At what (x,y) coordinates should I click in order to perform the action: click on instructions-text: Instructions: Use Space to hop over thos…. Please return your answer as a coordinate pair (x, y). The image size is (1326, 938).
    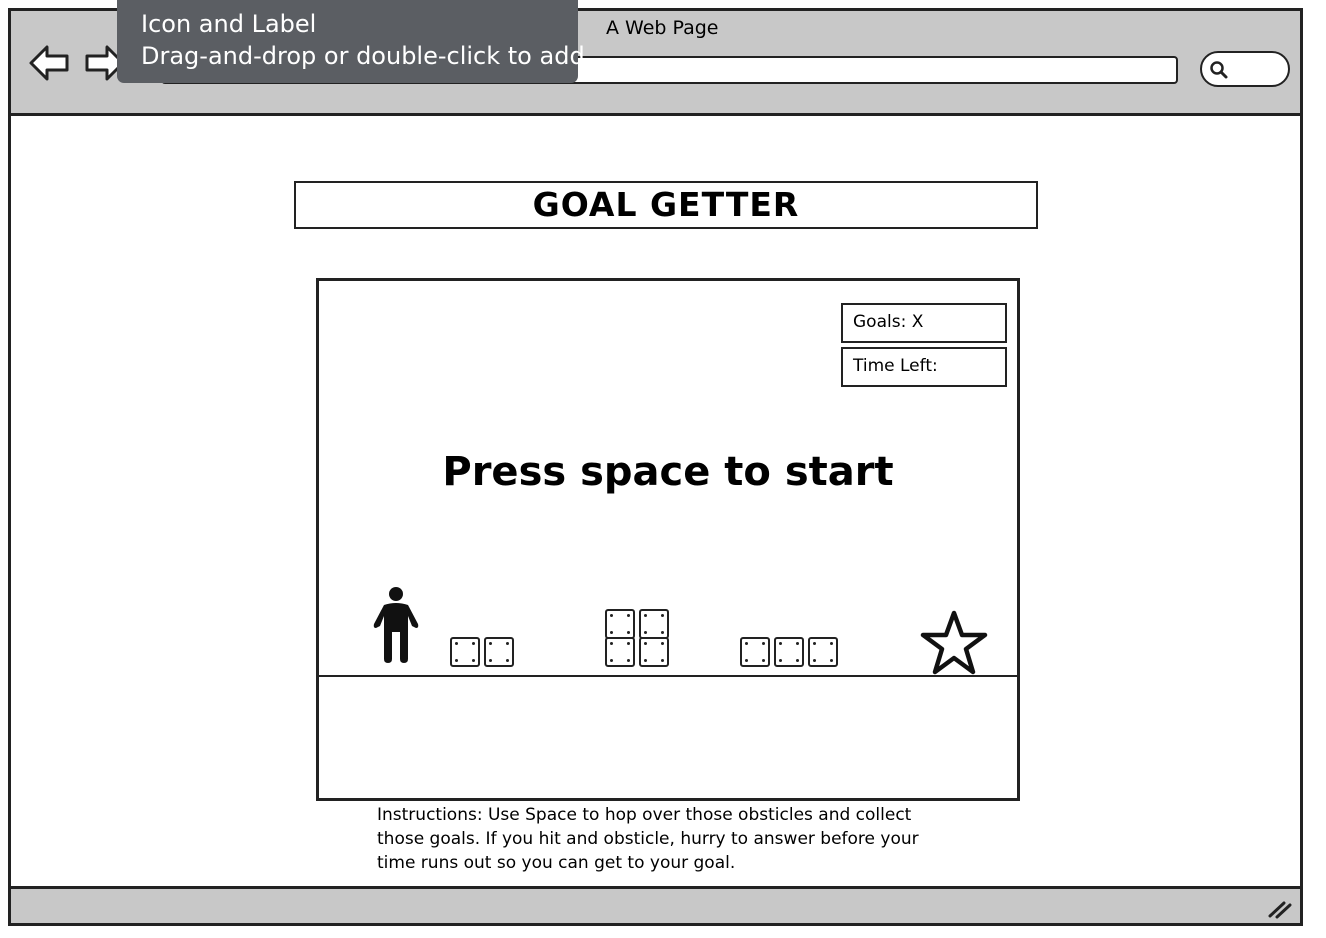
    Looking at the image, I should click on (648, 839).